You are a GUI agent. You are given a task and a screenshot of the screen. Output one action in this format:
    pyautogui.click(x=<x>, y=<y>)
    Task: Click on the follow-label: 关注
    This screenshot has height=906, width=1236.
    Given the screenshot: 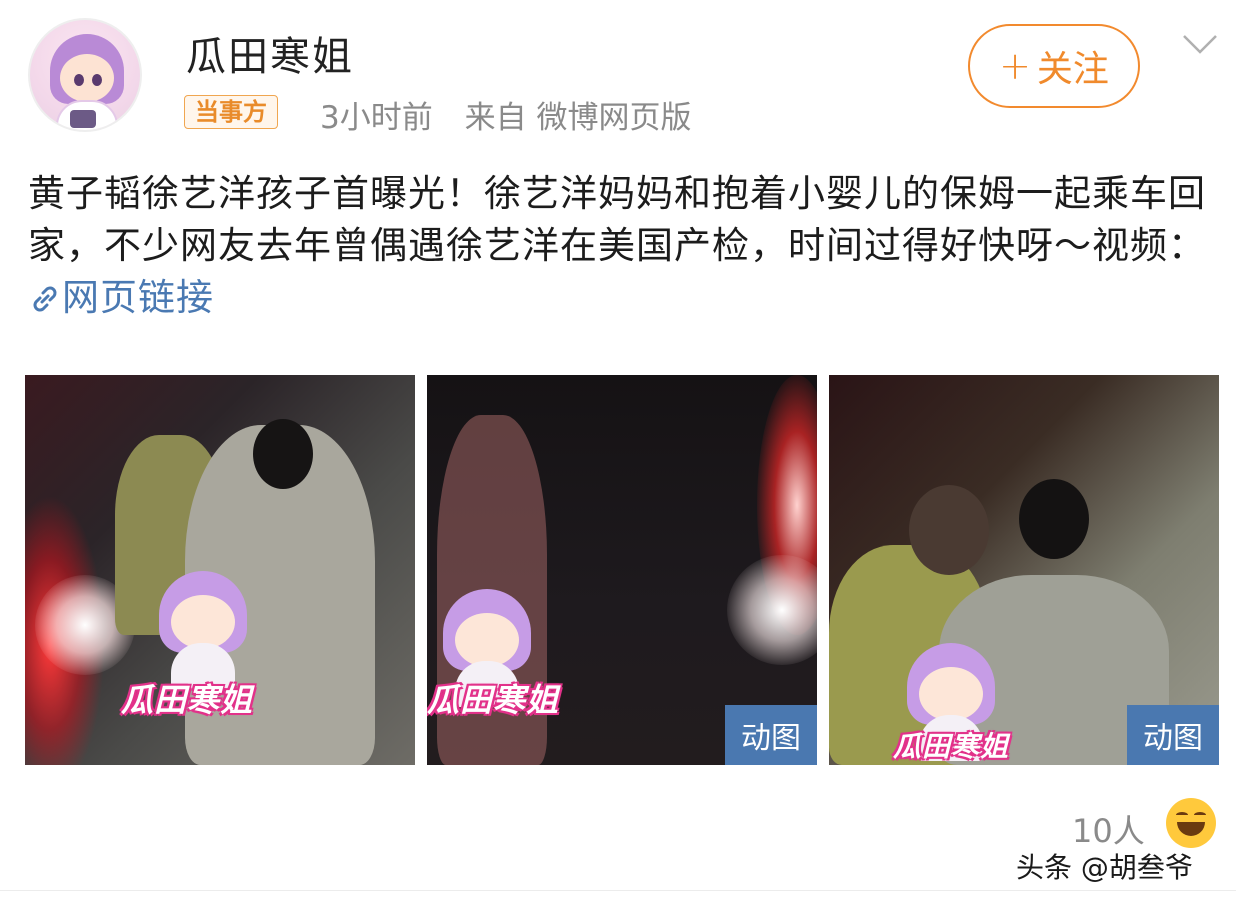 What is the action you would take?
    pyautogui.click(x=1072, y=69)
    